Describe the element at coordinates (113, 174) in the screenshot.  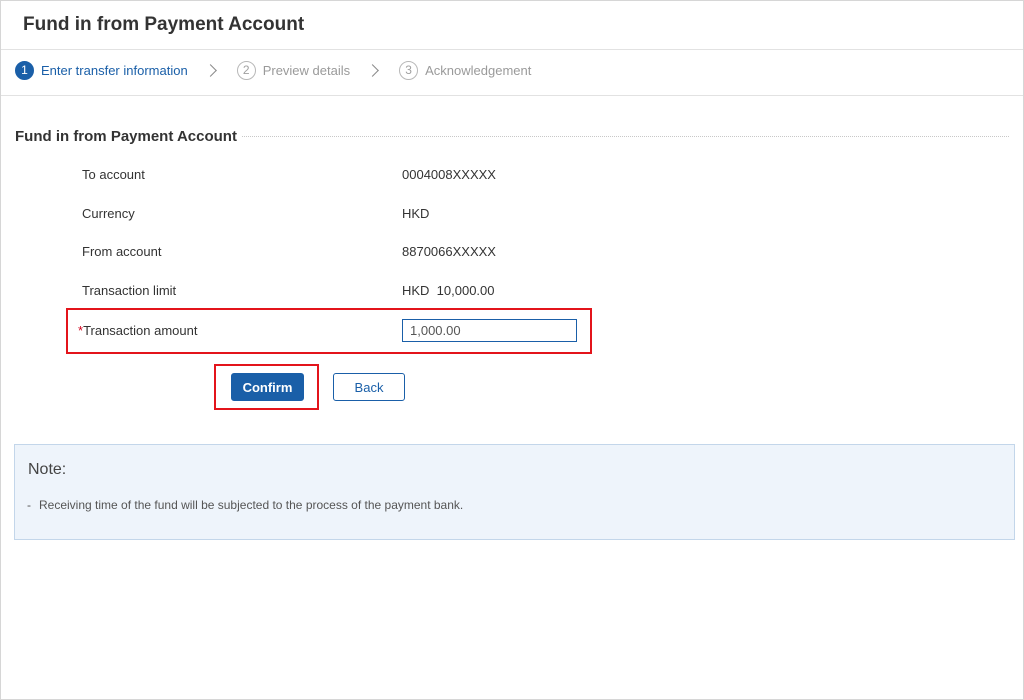
I see `to-account-label: To account` at that location.